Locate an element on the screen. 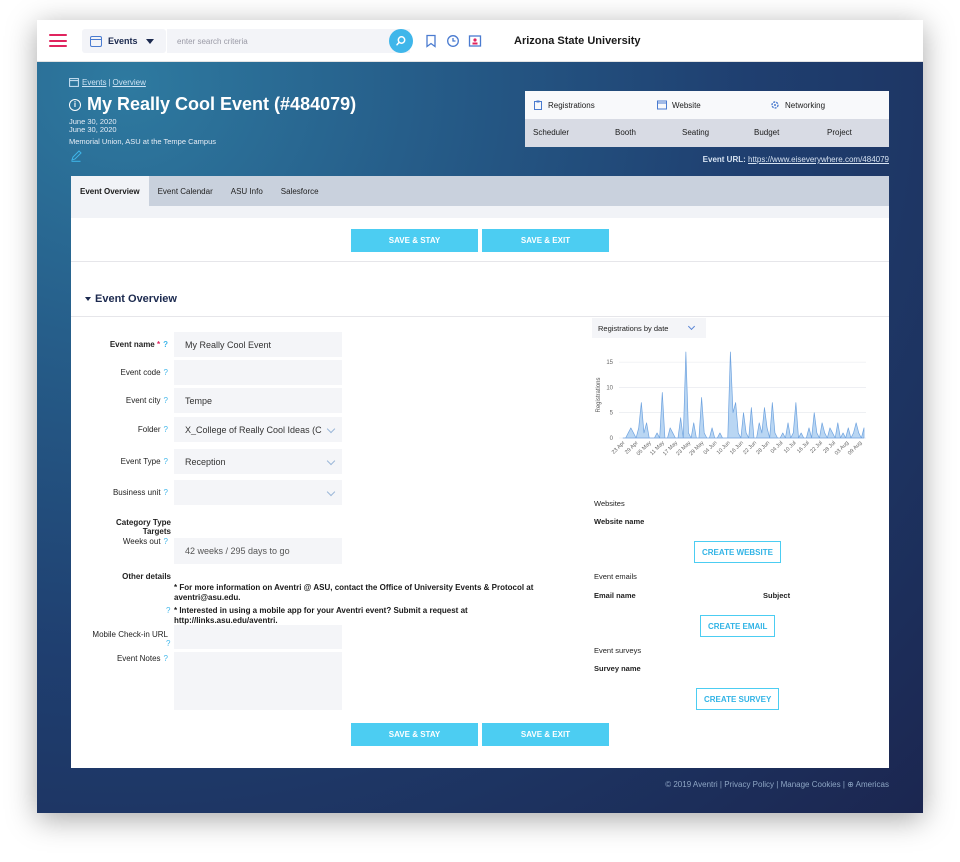 This screenshot has width=960, height=862. section-toggle-event-overview: Event Overview is located at coordinates (131, 299).